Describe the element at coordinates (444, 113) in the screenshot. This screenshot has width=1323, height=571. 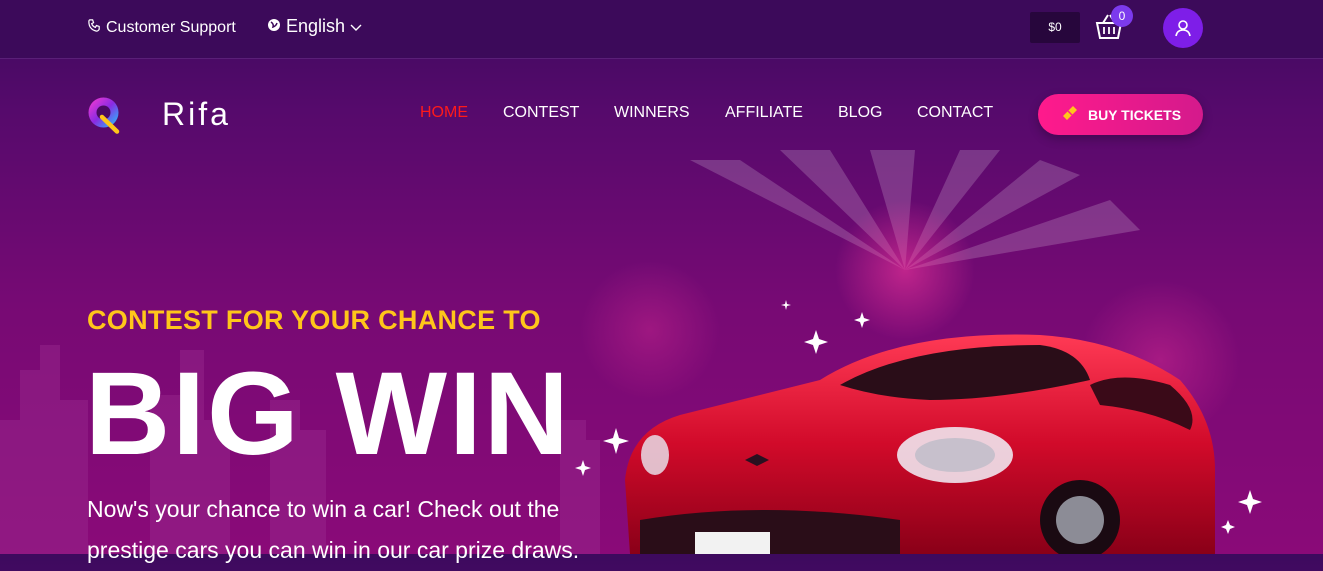
I see `nav-home: HOME` at that location.